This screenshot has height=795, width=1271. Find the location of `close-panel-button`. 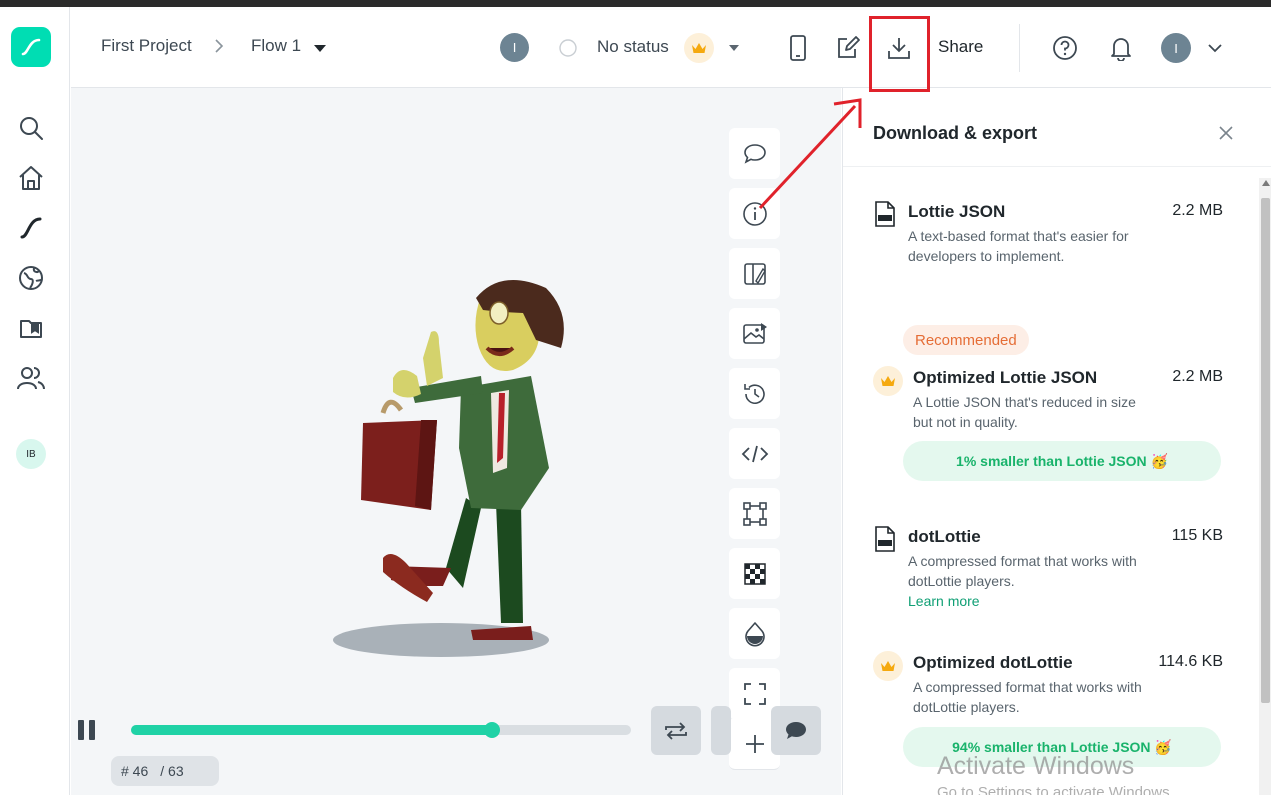

close-panel-button is located at coordinates (1226, 133).